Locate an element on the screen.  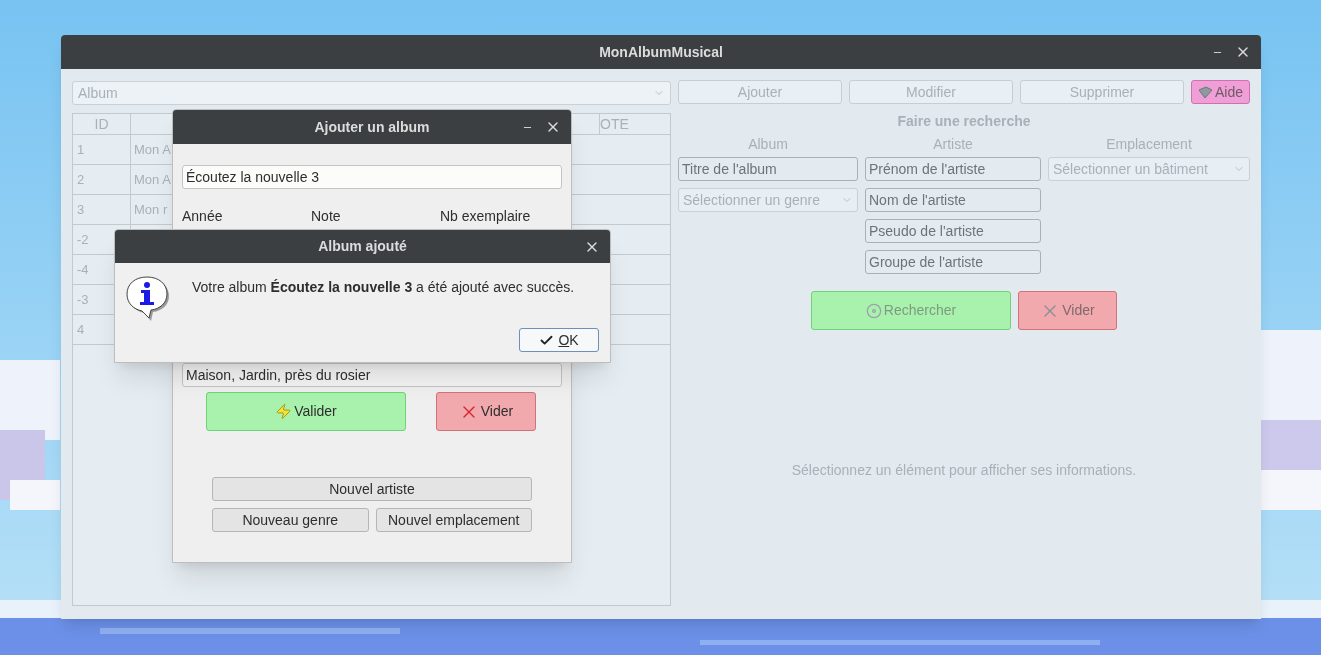
info-icon is located at coordinates (148, 298).